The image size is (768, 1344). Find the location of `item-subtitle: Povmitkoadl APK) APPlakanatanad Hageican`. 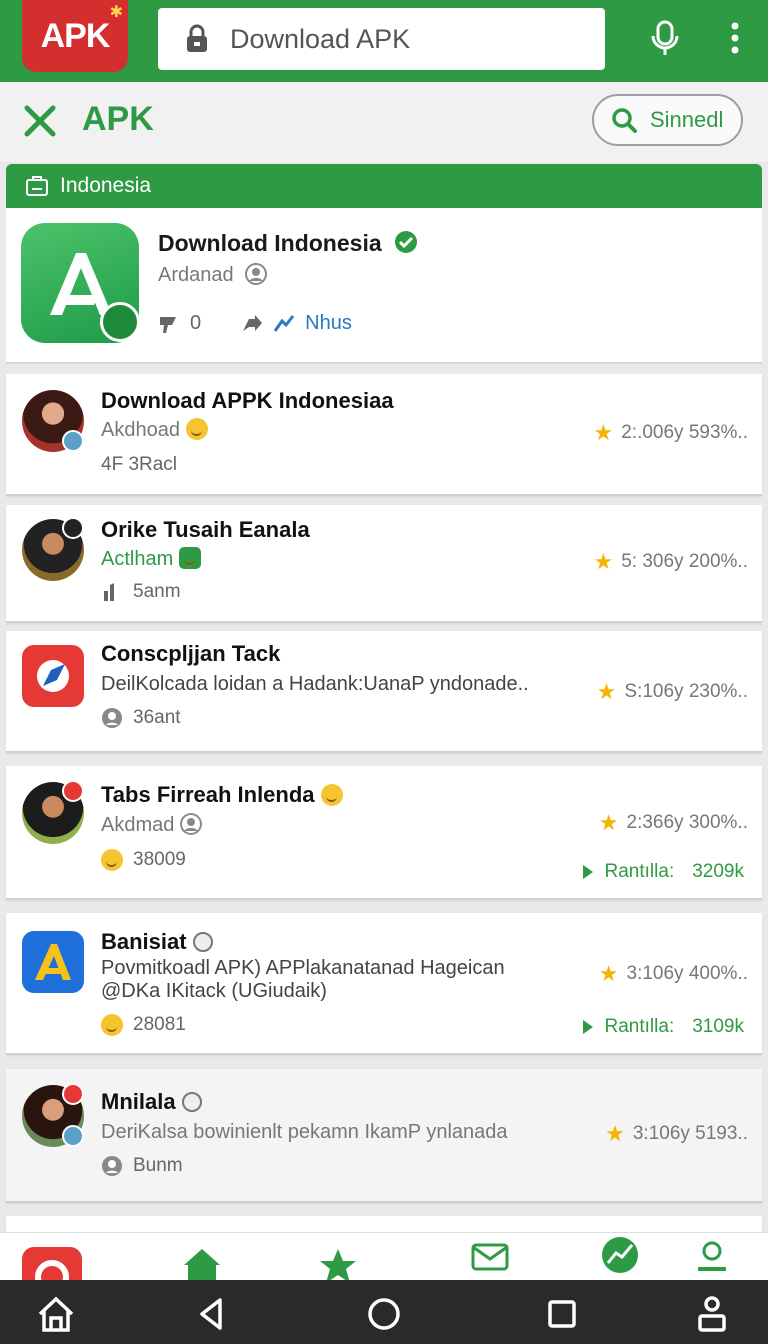

item-subtitle: Povmitkoadl APK) APPlakanatanad Hageican is located at coordinates (303, 968).